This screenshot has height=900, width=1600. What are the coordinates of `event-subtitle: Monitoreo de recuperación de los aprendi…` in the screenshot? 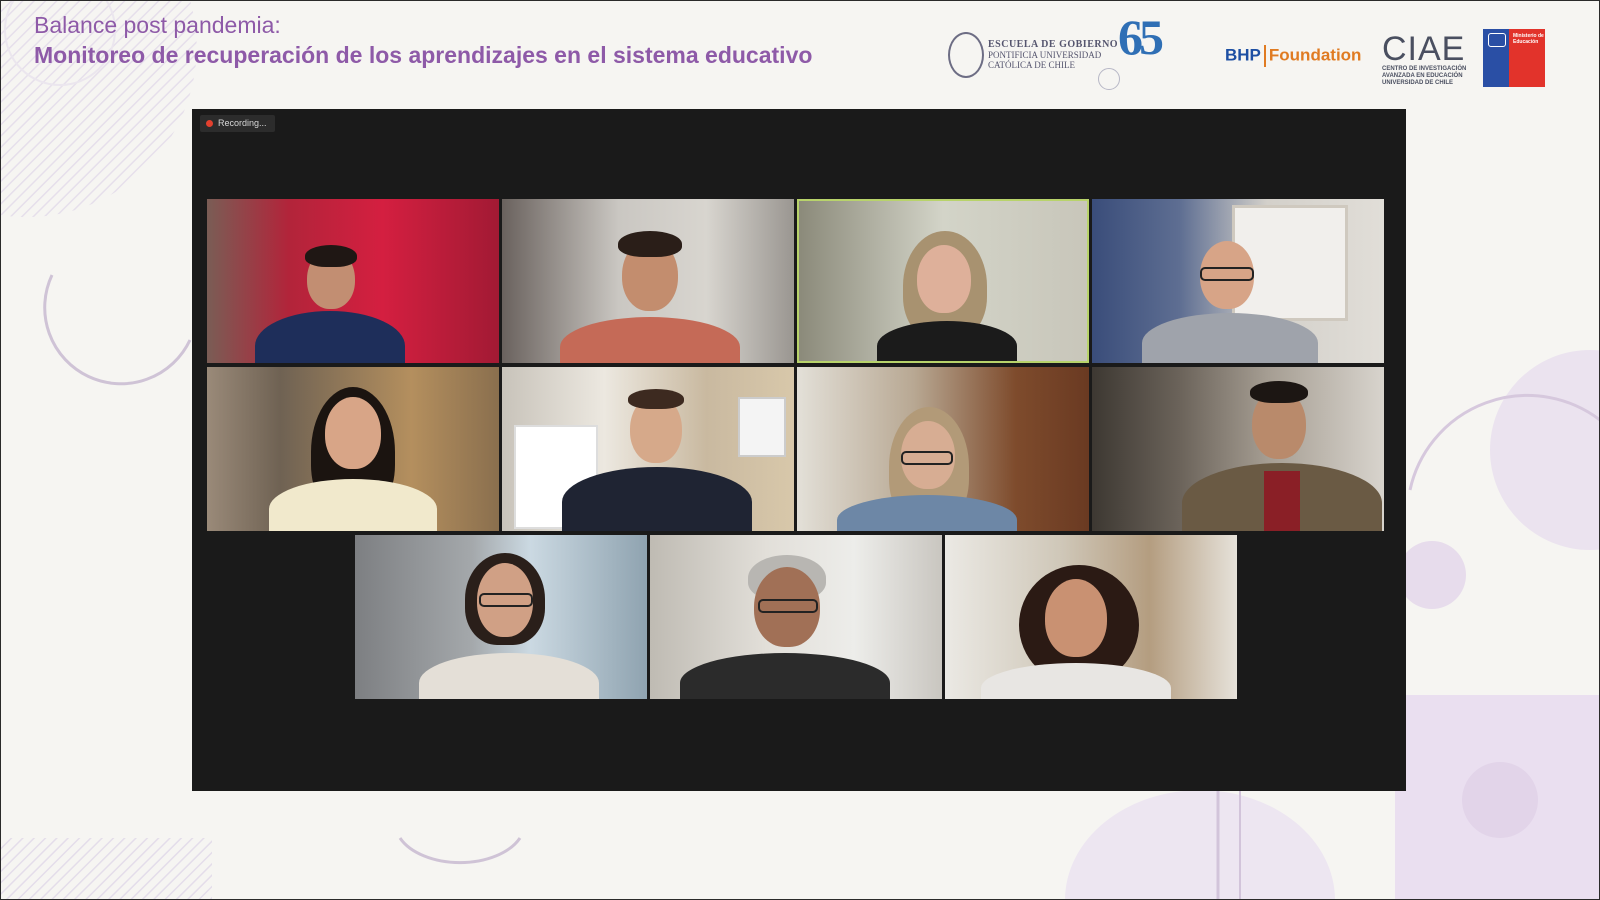 It's located at (423, 55).